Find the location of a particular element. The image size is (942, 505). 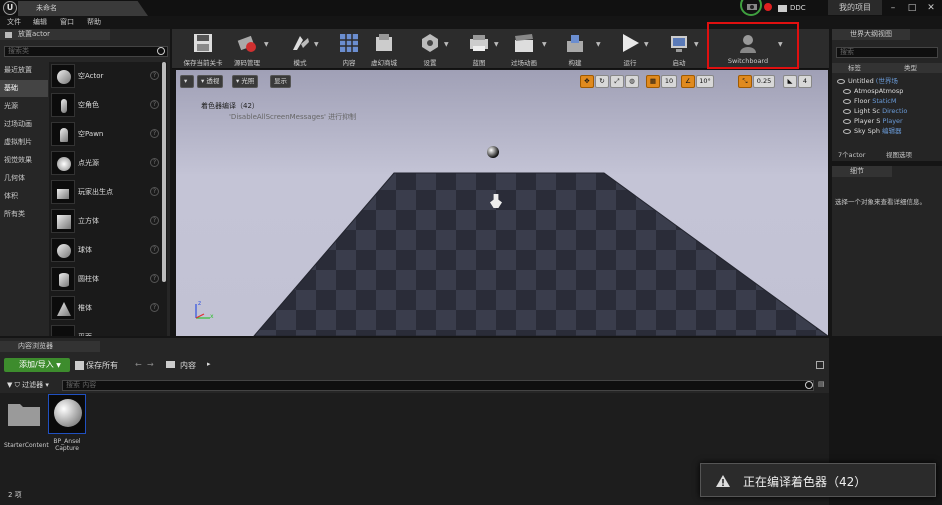

class-search-input: 搜索类 is located at coordinates (86, 51).